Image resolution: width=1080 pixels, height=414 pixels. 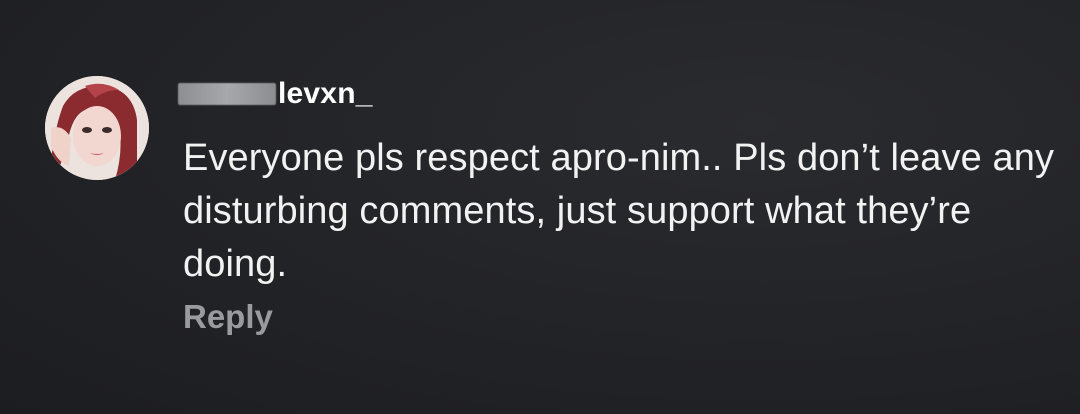 I want to click on avatar, so click(x=97, y=128).